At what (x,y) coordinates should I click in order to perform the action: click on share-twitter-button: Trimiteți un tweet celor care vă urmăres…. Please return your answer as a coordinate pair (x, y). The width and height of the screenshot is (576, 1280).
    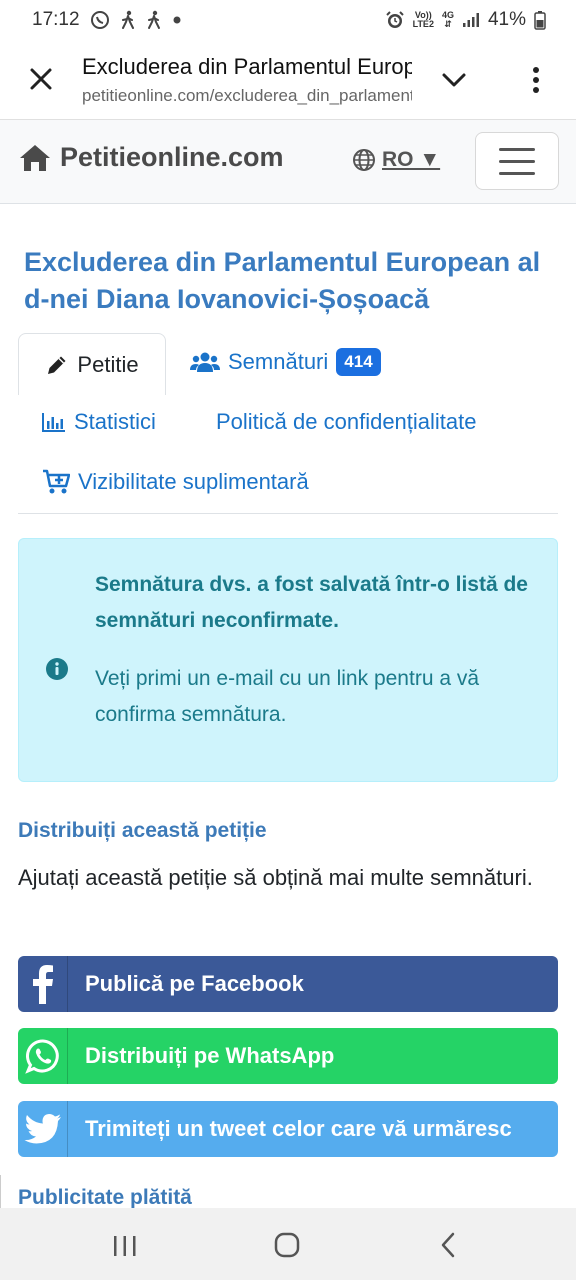
    Looking at the image, I should click on (288, 1129).